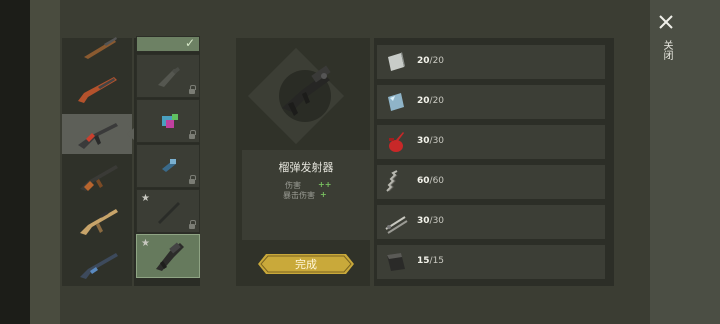 The height and width of the screenshot is (324, 720). I want to click on weapon-list, so click(97, 161).